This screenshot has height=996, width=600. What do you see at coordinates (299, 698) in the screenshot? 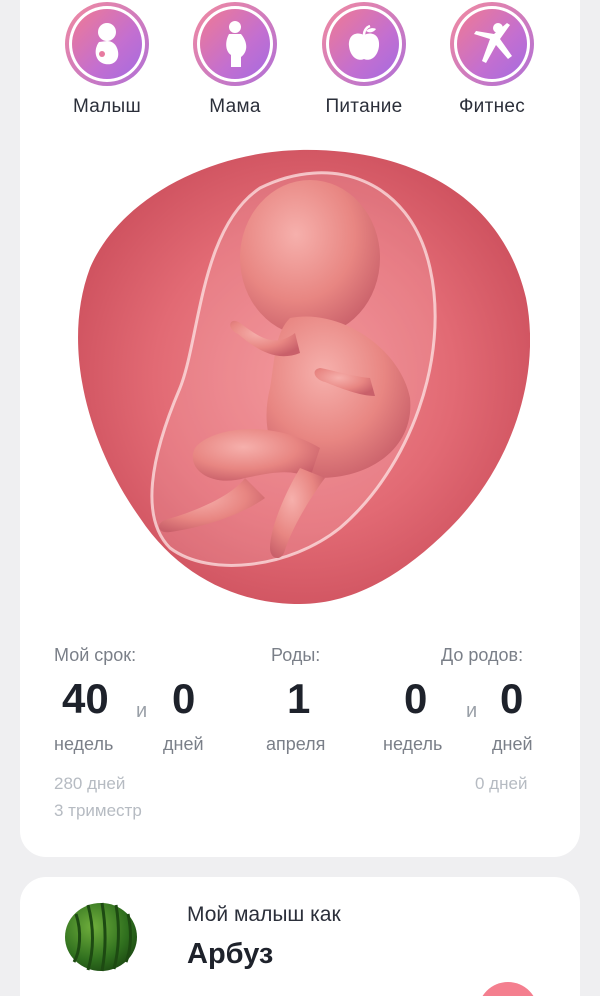
I see `birth-day-value: 1` at bounding box center [299, 698].